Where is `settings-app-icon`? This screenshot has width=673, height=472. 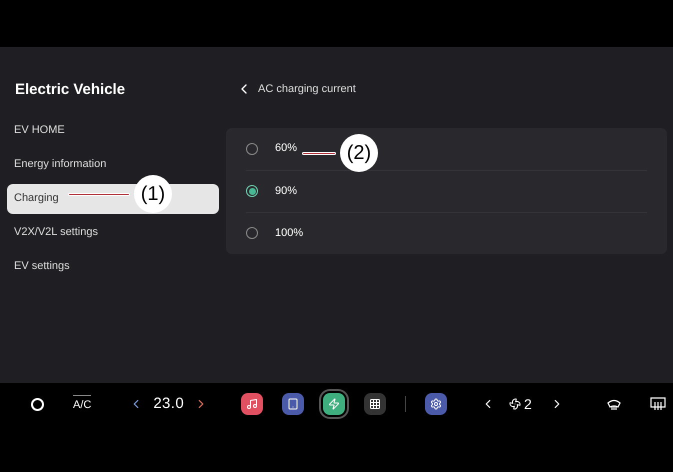 settings-app-icon is located at coordinates (436, 404).